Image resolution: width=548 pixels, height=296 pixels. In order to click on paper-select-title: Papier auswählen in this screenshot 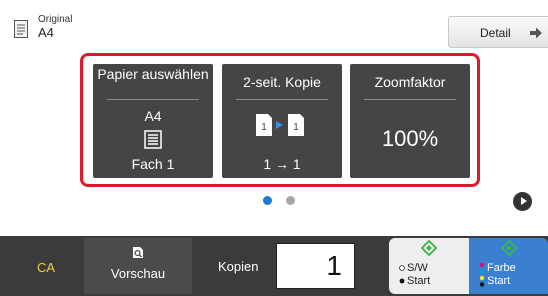, I will do `click(153, 74)`.